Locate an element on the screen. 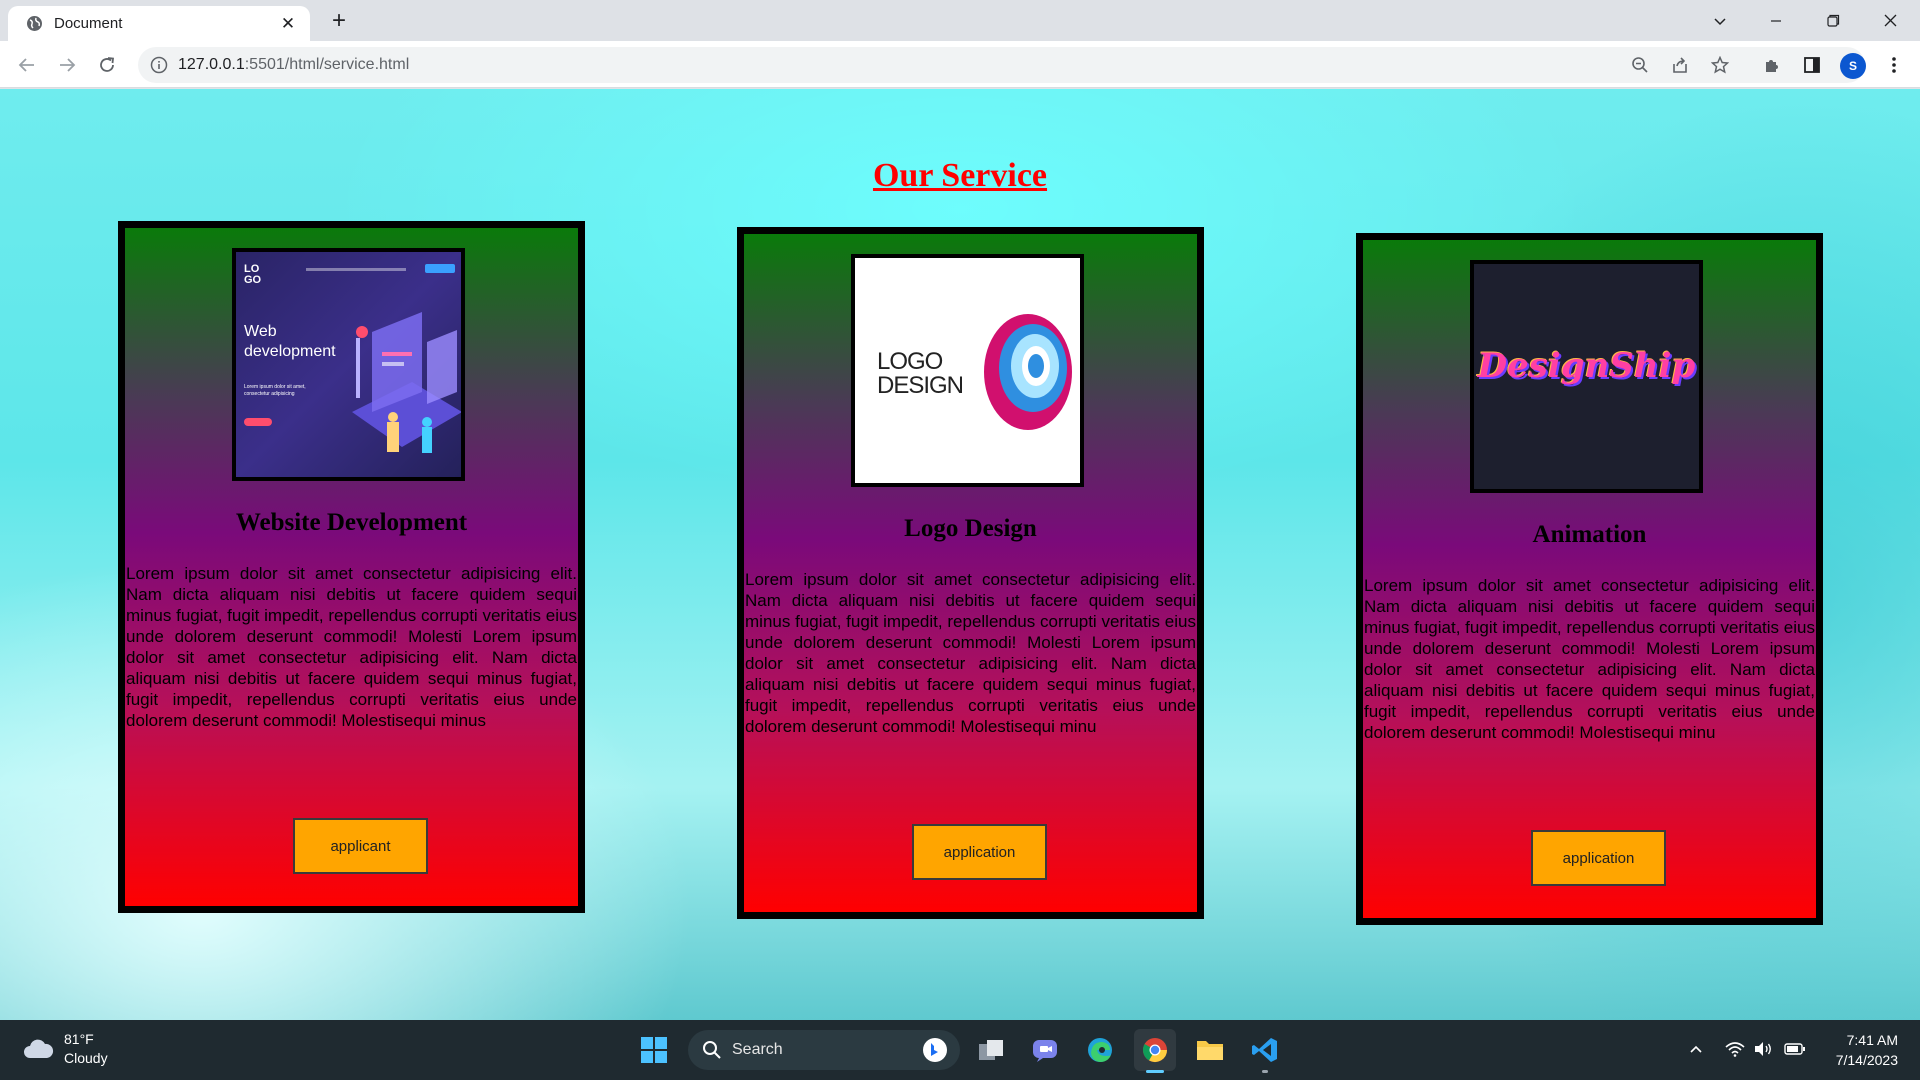  windows-taskbar: 81°F Cloudy Search 7:41 AM 7/14/2023 is located at coordinates (960, 1050).